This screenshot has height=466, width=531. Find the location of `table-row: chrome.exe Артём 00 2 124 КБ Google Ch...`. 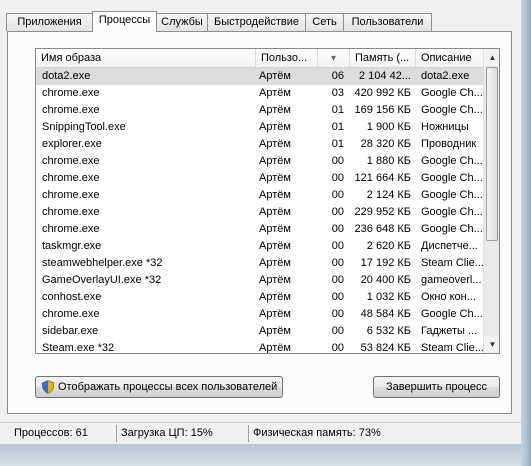

table-row: chrome.exe Артём 00 2 124 КБ Google Ch... is located at coordinates (259, 195).